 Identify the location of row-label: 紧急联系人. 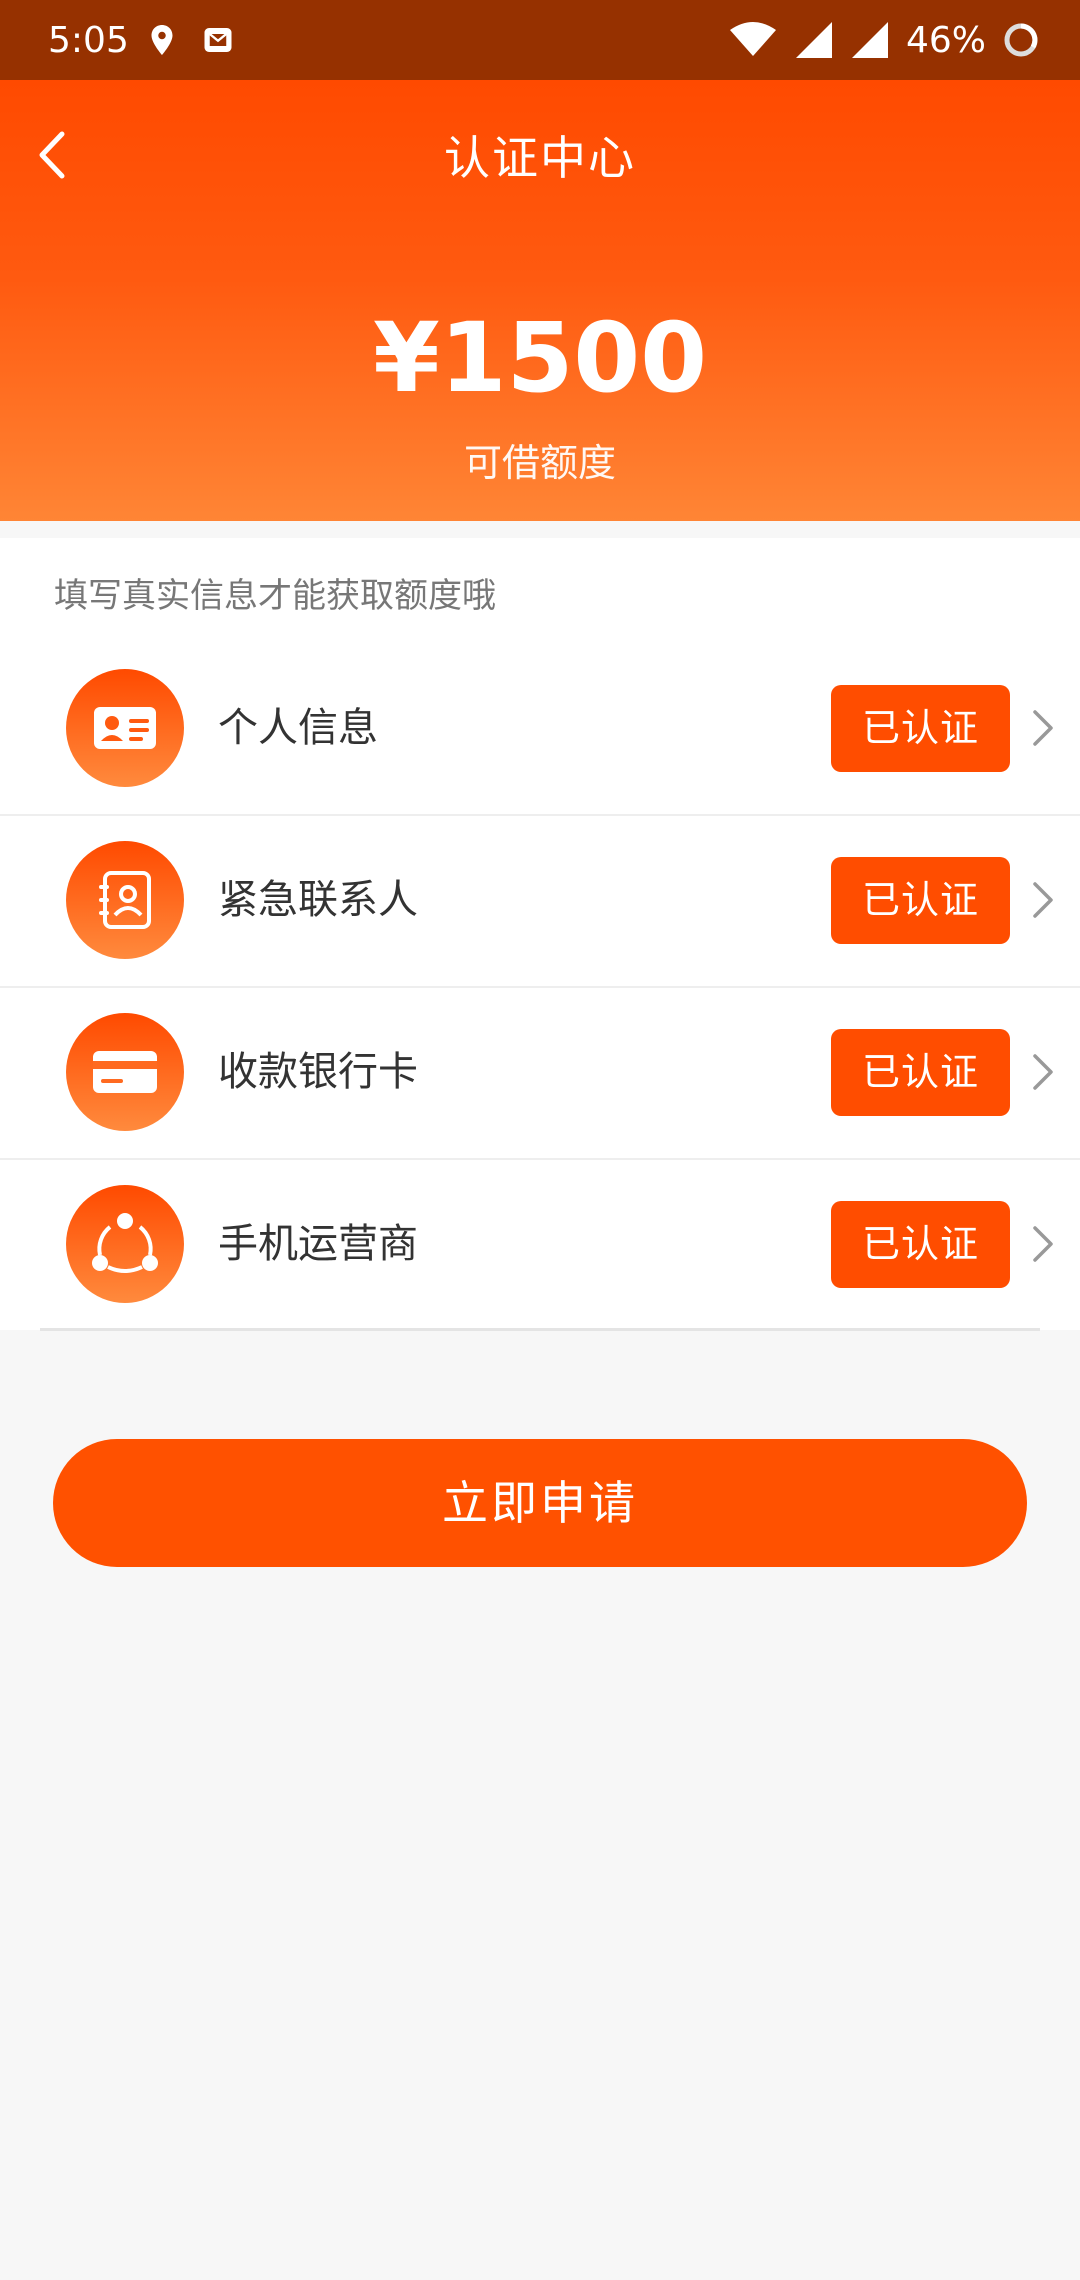
(318, 900).